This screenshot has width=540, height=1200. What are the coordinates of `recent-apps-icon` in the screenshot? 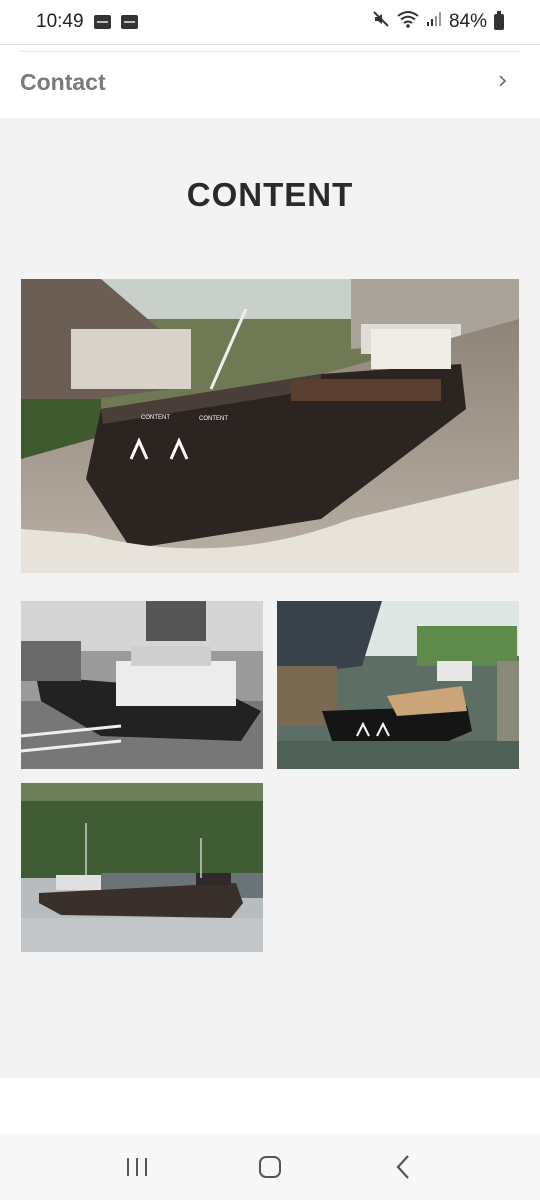 It's located at (136, 1167).